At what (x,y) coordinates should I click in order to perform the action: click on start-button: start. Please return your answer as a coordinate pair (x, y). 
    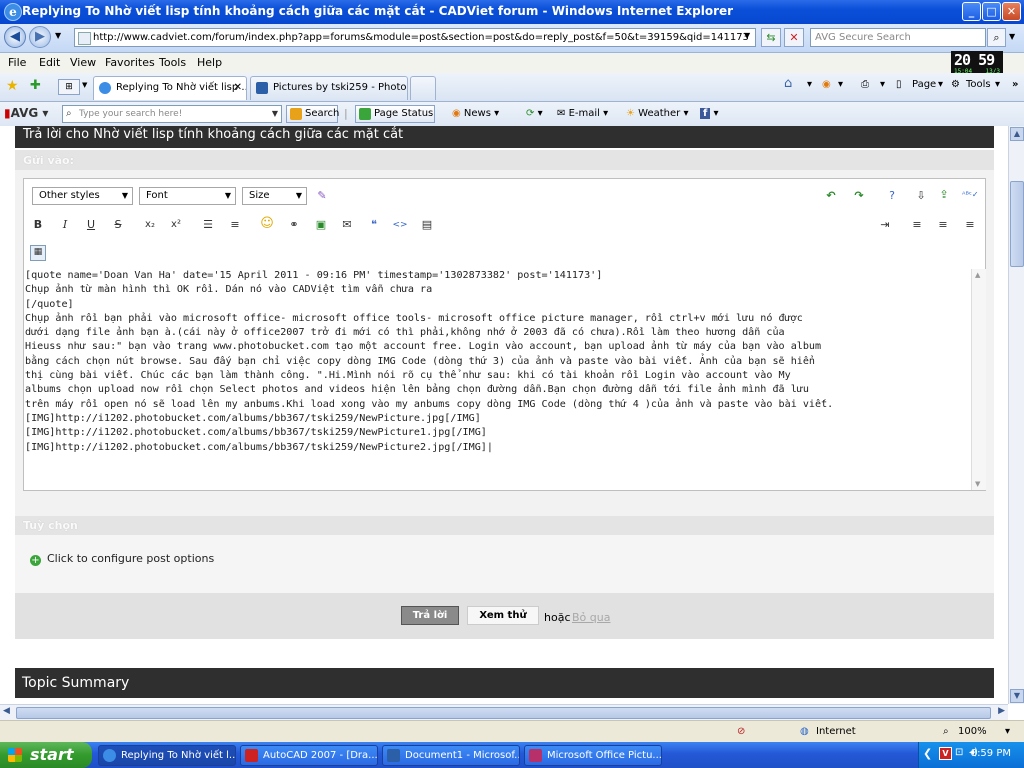
    Looking at the image, I should click on (46, 755).